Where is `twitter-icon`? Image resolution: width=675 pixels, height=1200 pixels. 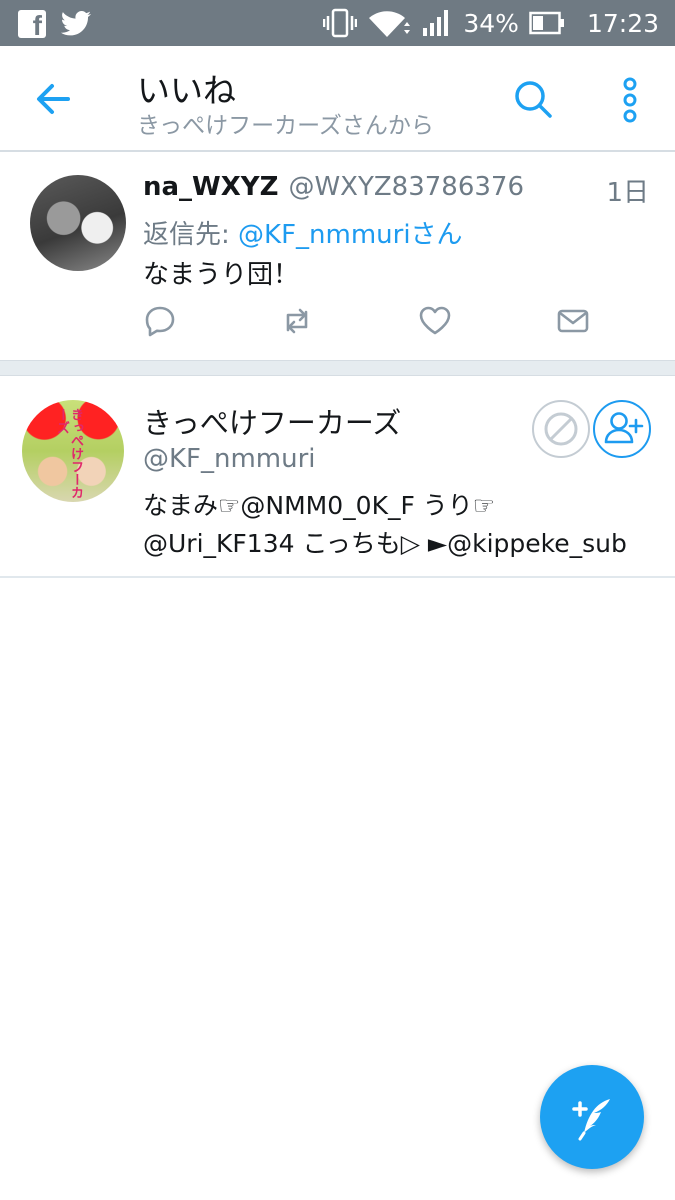 twitter-icon is located at coordinates (75, 23).